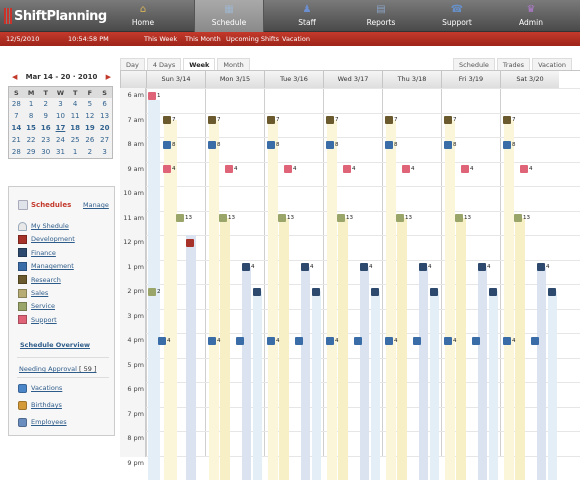 This screenshot has width=580, height=480. What do you see at coordinates (164, 64) in the screenshot?
I see `view-tab-4-days: 4 Days` at bounding box center [164, 64].